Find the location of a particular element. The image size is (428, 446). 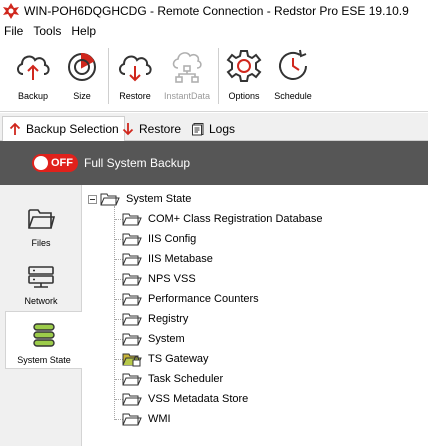

tree-node-iis-config: IIS Config is located at coordinates (159, 239).